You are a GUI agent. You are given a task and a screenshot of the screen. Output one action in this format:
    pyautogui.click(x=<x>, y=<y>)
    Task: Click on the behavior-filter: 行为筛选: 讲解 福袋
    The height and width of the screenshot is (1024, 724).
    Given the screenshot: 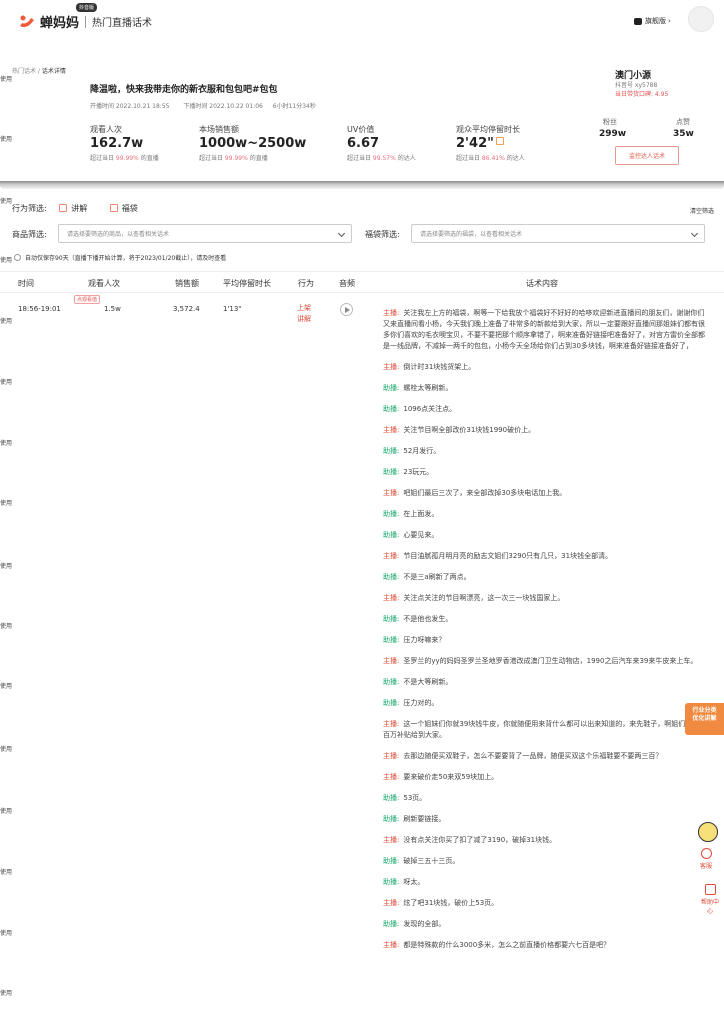 What is the action you would take?
    pyautogui.click(x=75, y=208)
    